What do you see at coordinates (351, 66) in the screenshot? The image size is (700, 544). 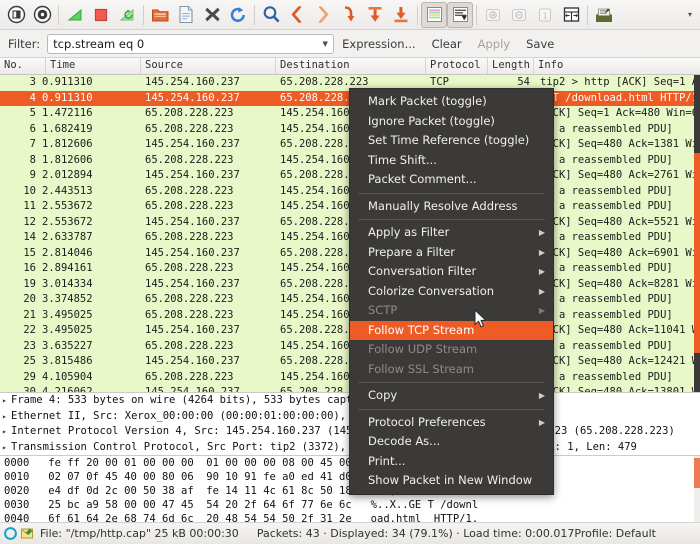 I see `column-header-destination: Destination` at bounding box center [351, 66].